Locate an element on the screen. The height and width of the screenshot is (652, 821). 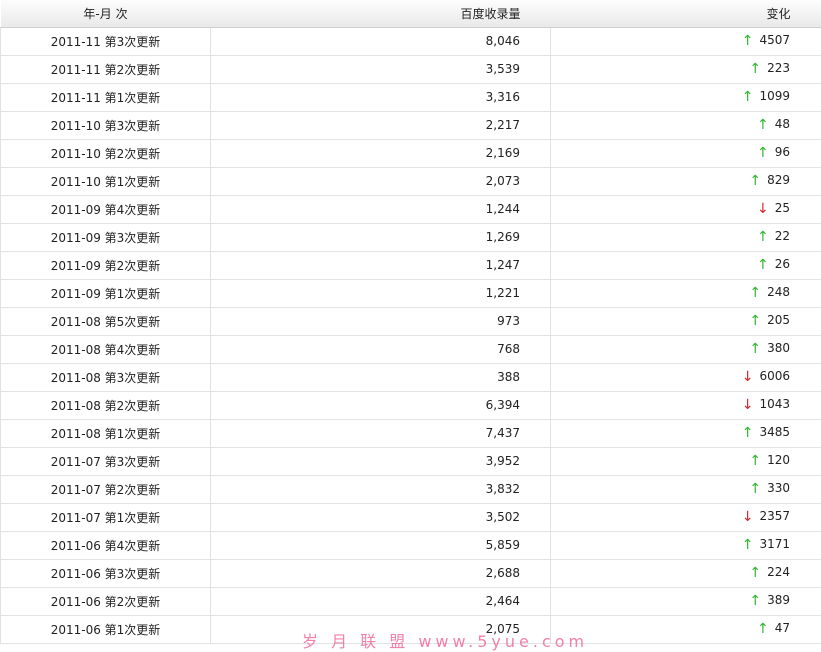
cell-change: ↑ 248 is located at coordinates (686, 293).